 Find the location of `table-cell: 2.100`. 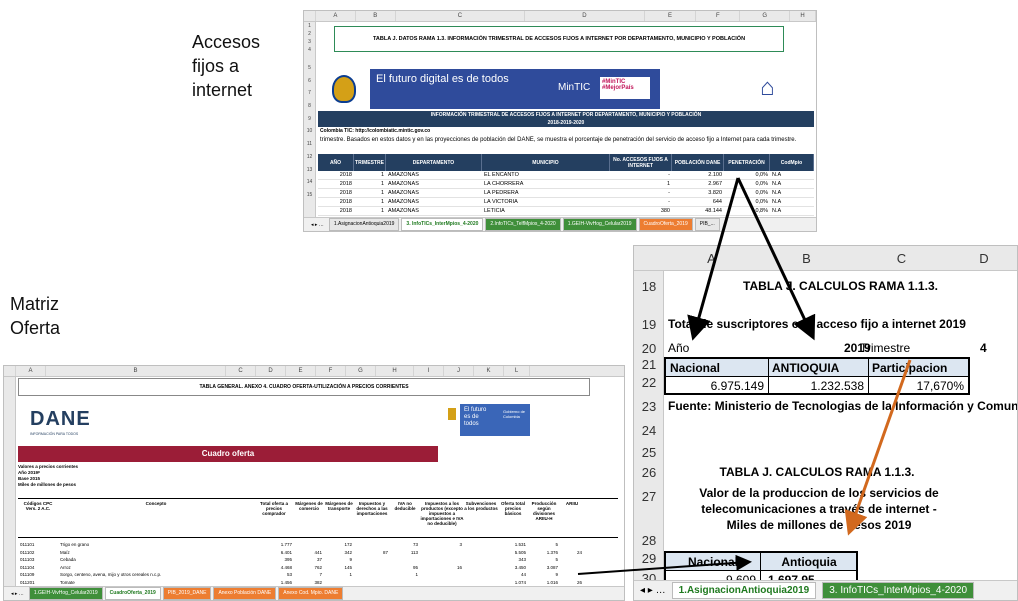

table-cell: 2.100 is located at coordinates (698, 175).